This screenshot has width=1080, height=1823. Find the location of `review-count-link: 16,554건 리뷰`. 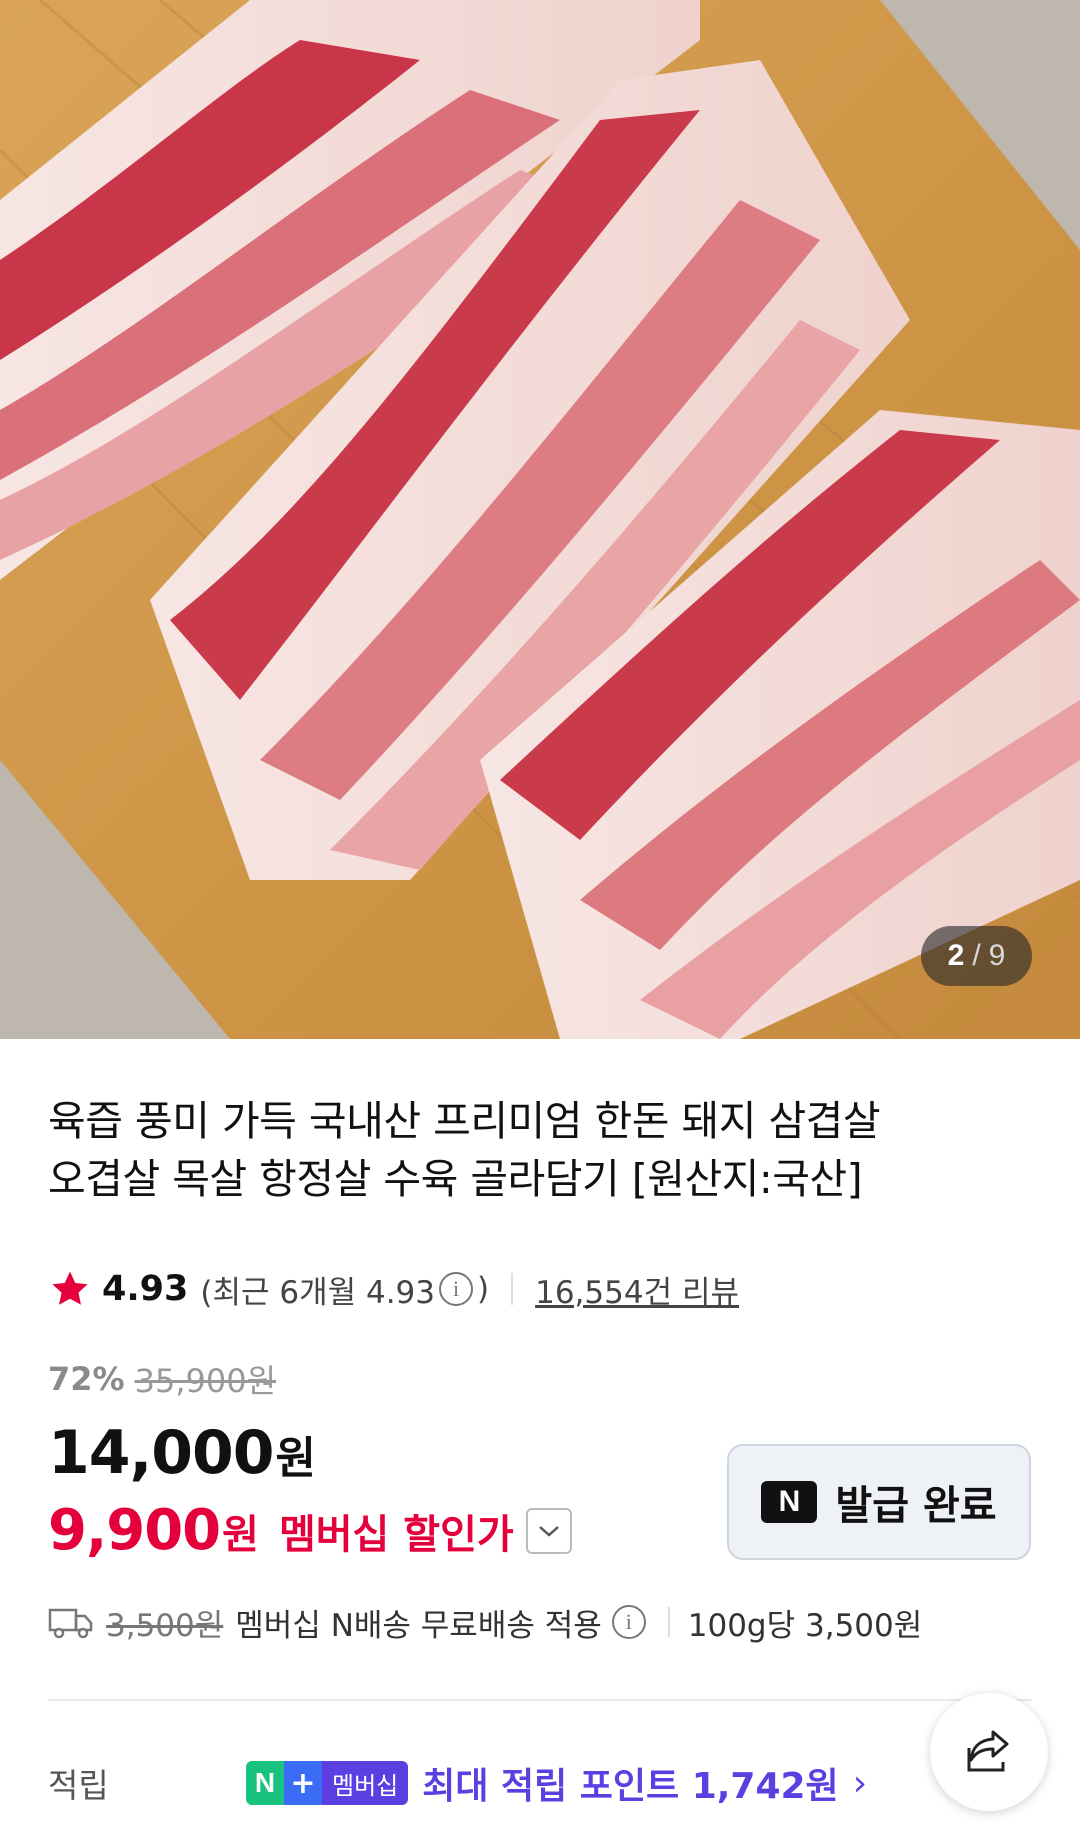

review-count-link: 16,554건 리뷰 is located at coordinates (637, 1289).